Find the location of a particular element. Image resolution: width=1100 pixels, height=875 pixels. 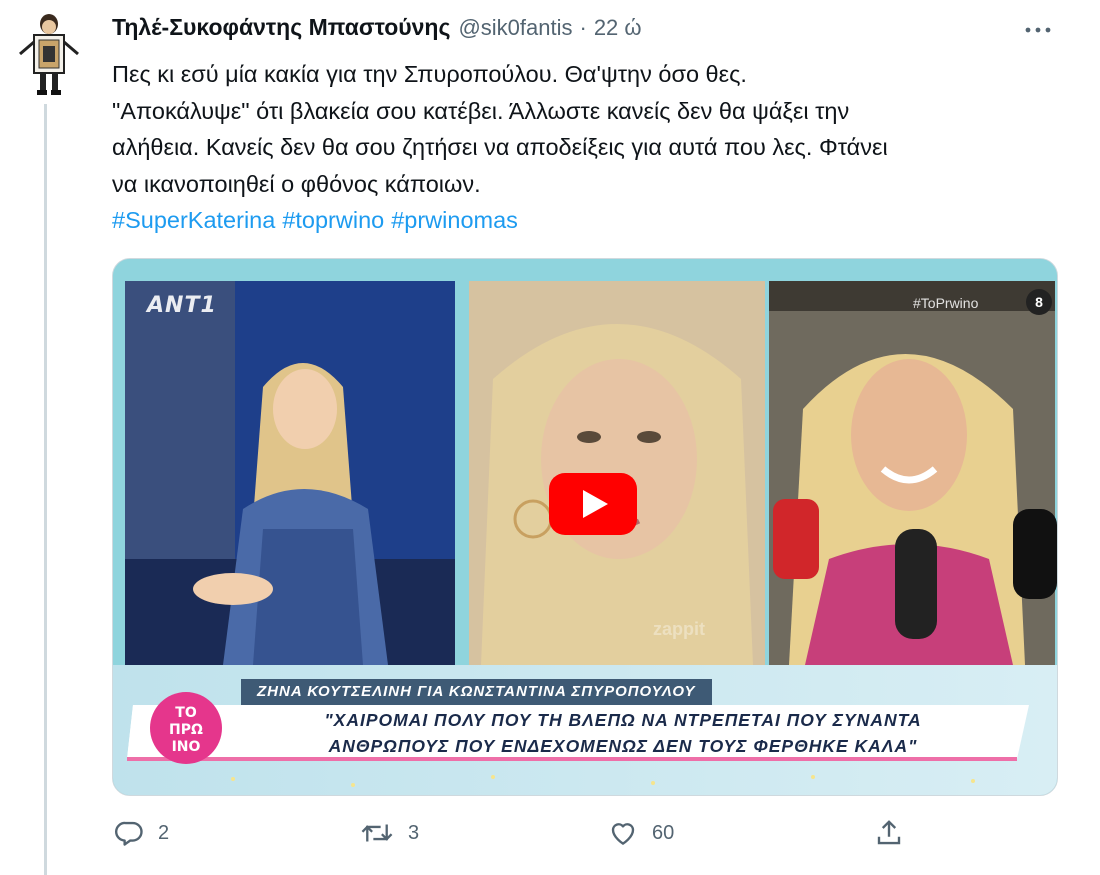

more-horizontal-icon is located at coordinates (1038, 30).